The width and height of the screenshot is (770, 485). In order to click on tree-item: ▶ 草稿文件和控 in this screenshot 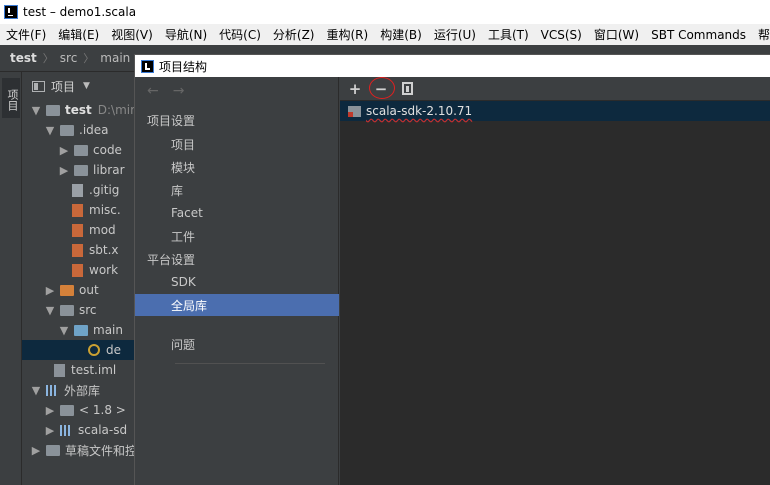, I will do `click(81, 450)`.